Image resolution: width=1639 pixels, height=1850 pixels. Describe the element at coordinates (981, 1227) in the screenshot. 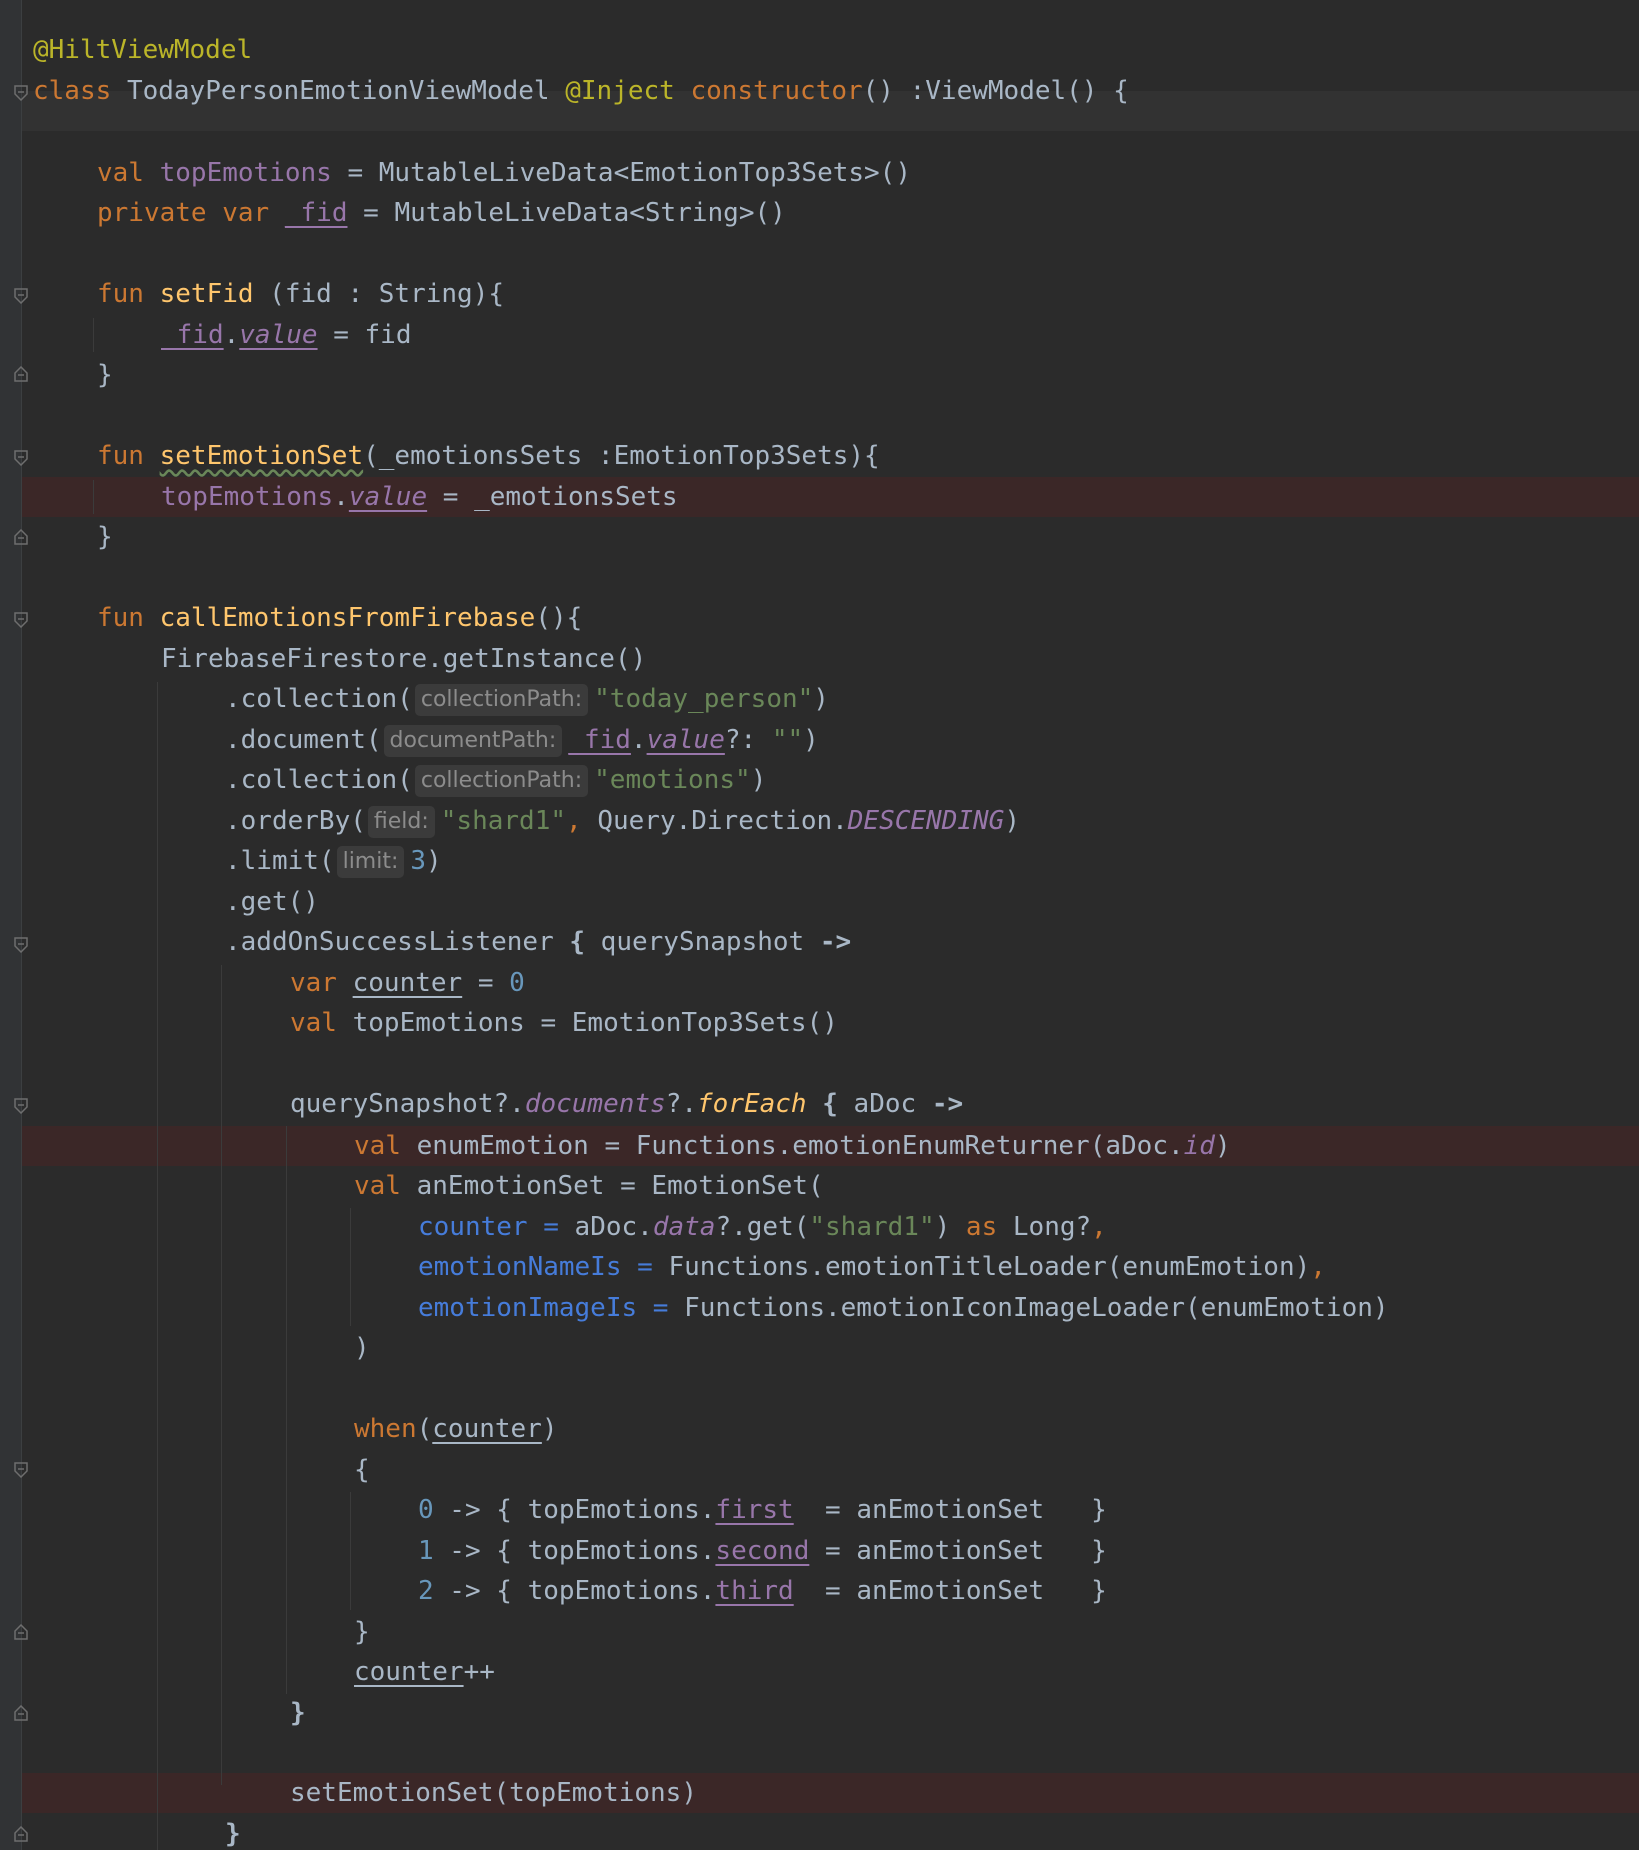

I see `keyword: as` at that location.